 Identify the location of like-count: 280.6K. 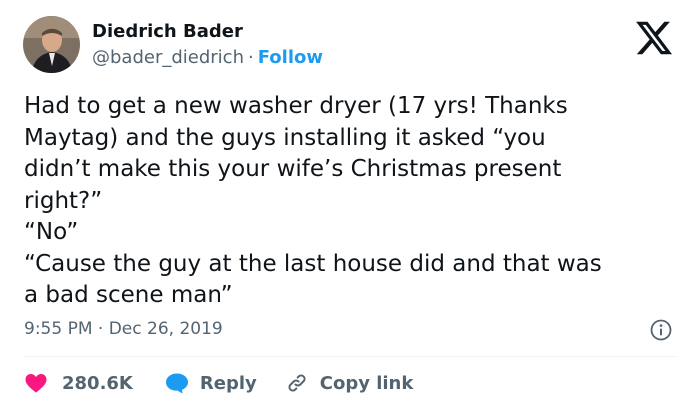
(97, 383).